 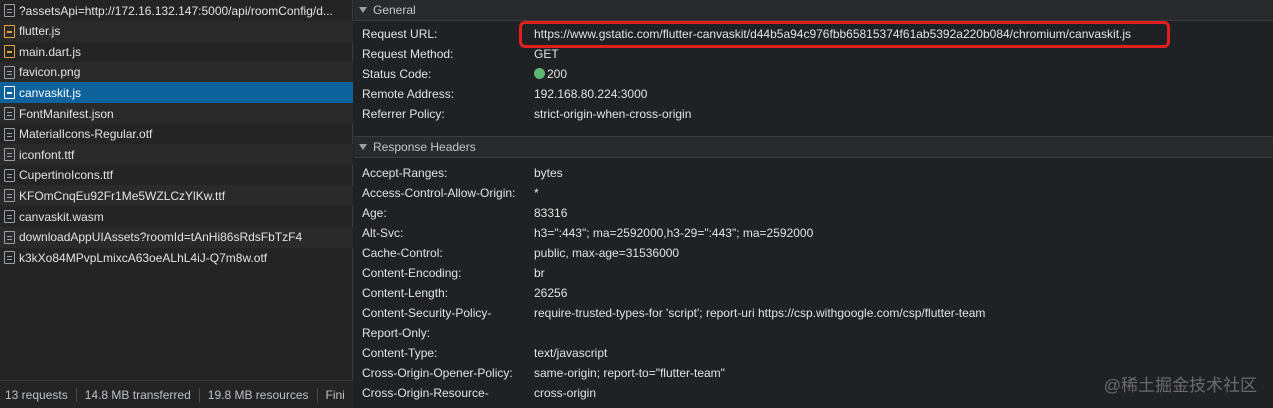 What do you see at coordinates (629, 373) in the screenshot?
I see `response-header-value: same-origin; report-to="flutter-team"` at bounding box center [629, 373].